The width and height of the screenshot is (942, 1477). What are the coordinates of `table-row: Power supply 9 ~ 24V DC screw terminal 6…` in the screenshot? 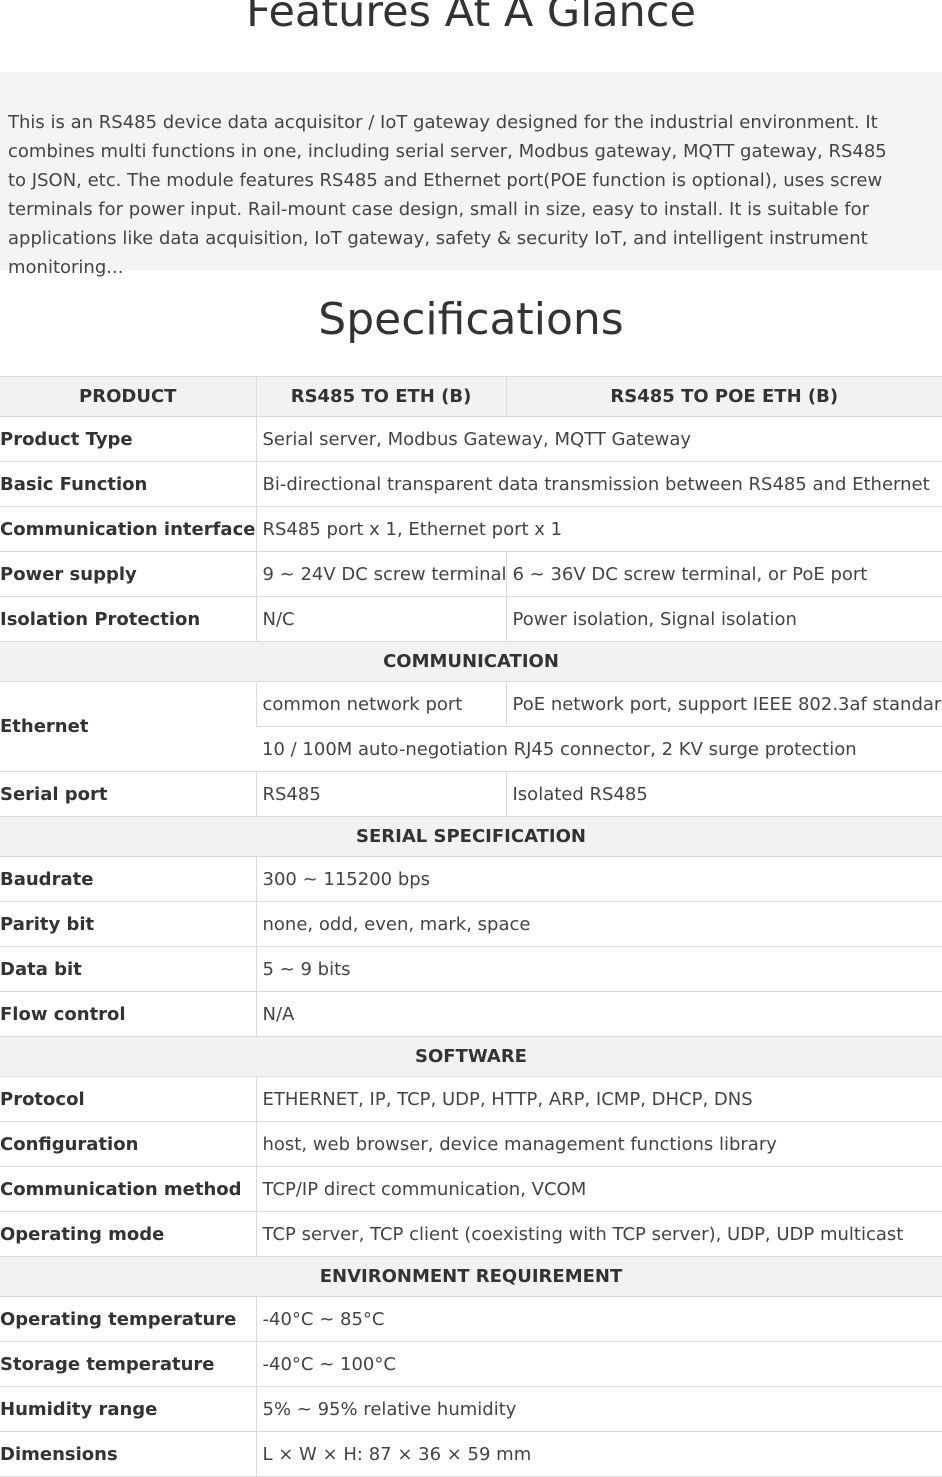 It's located at (471, 574).